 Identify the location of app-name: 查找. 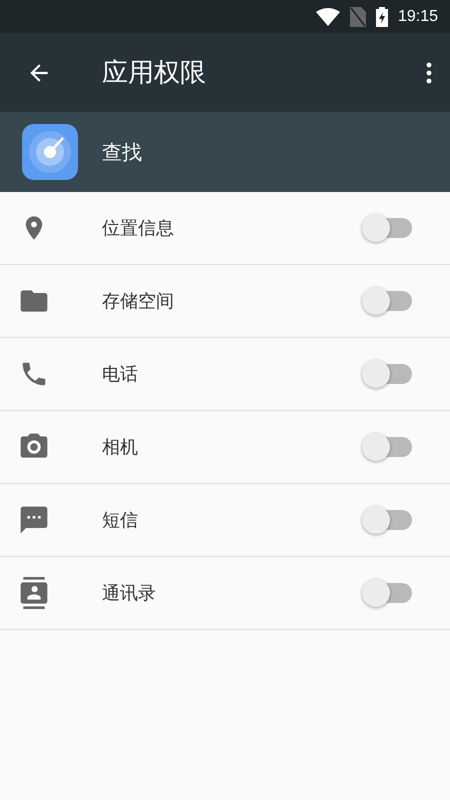
(122, 152).